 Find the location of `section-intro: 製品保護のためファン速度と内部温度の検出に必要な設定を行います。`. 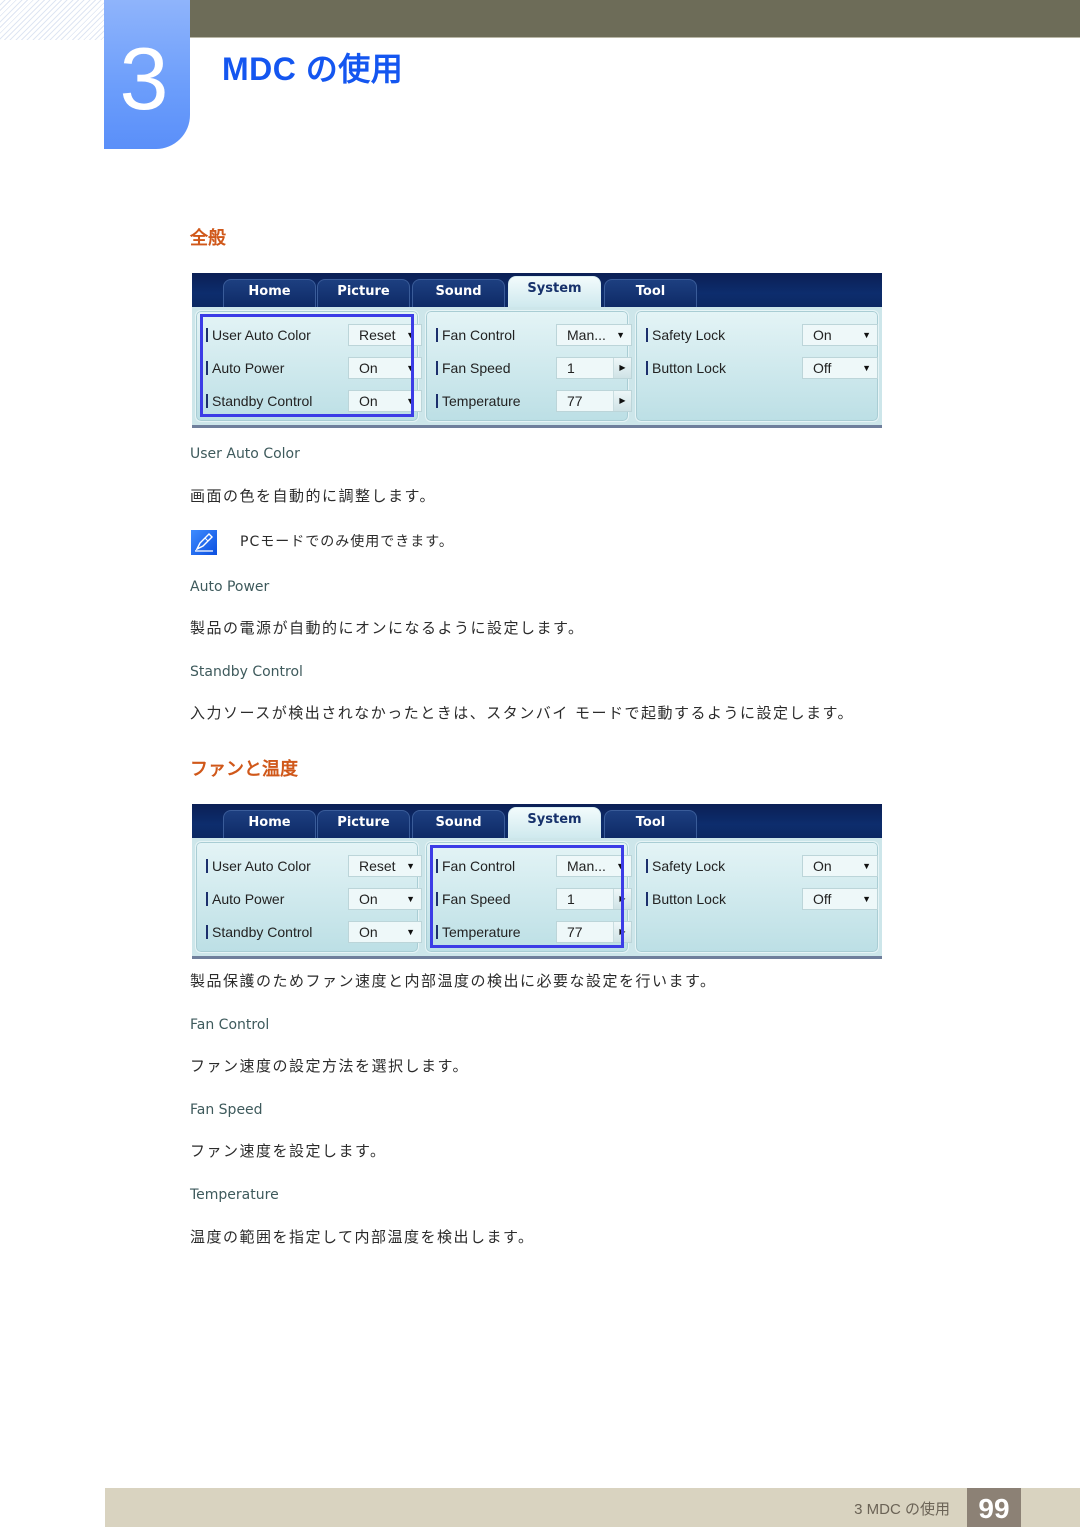

section-intro: 製品保護のためファン速度と内部温度の検出に必要な設定を行います。 is located at coordinates (453, 981).